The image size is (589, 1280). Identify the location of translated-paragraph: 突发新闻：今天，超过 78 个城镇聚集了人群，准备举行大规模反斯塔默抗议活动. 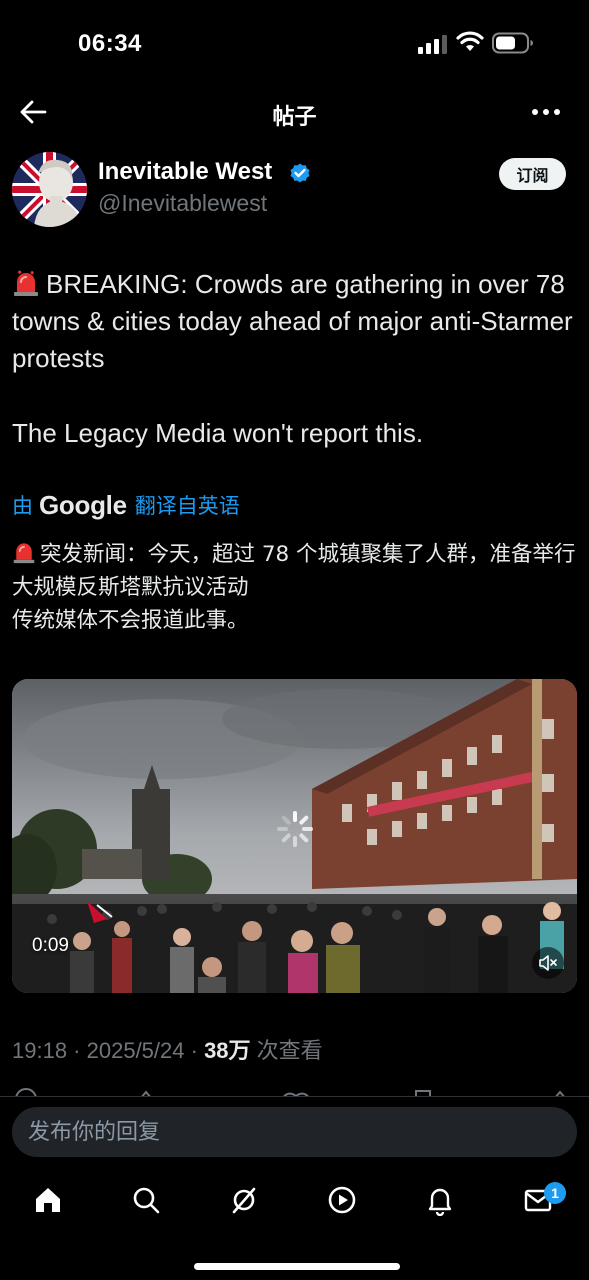
(294, 571).